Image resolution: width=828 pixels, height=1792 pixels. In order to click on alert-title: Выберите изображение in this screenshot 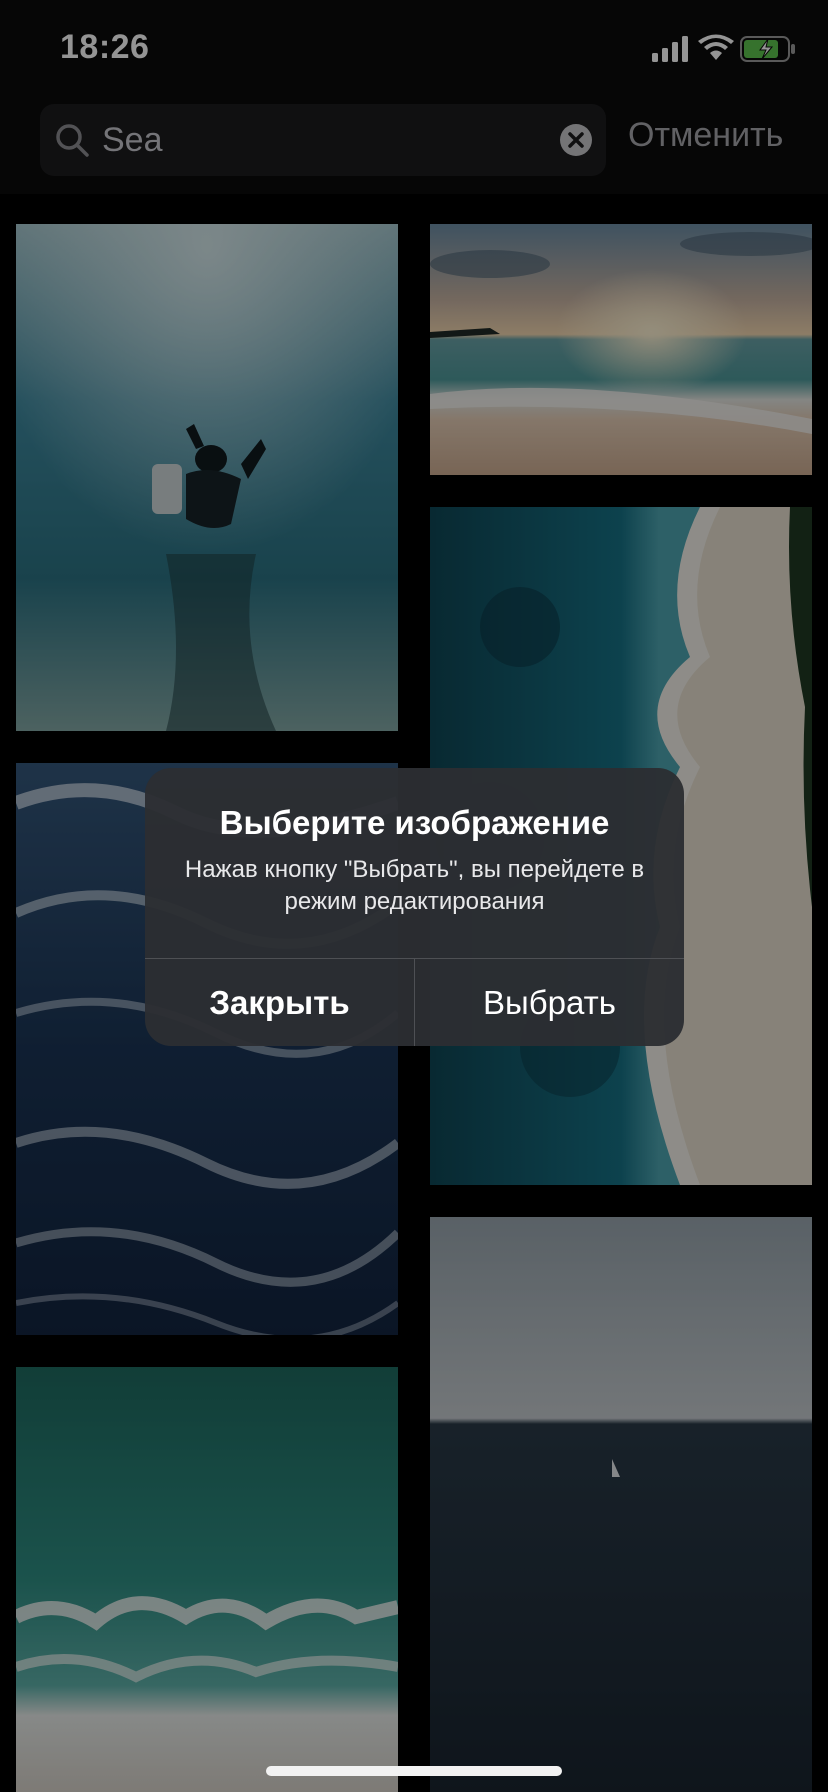, I will do `click(414, 822)`.